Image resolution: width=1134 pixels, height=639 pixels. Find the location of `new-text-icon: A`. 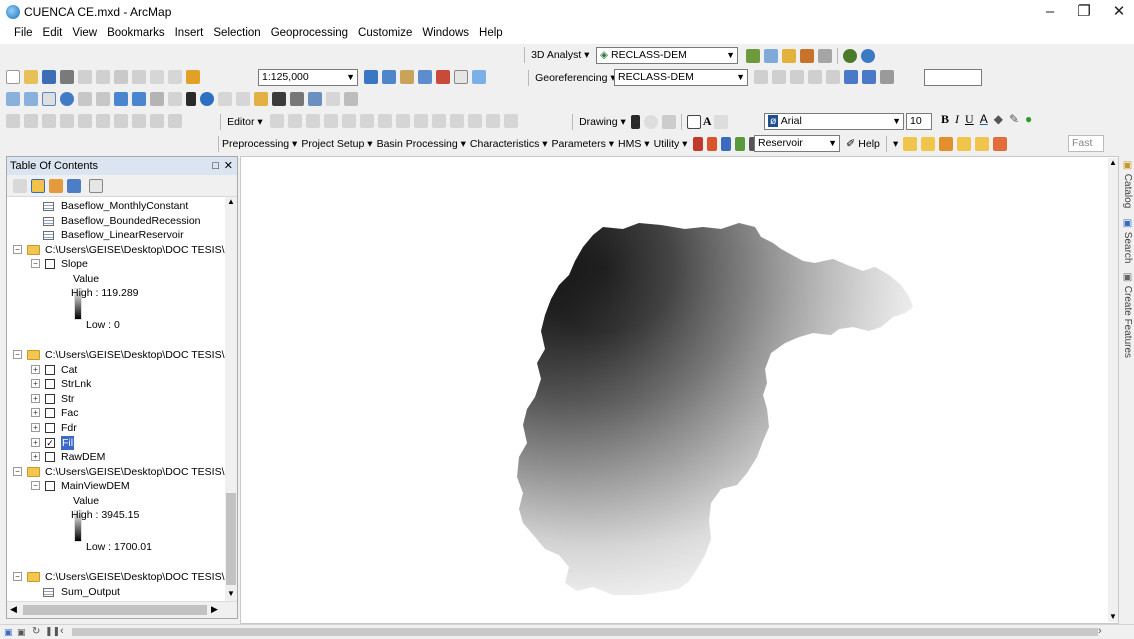

new-text-icon: A is located at coordinates (707, 121).